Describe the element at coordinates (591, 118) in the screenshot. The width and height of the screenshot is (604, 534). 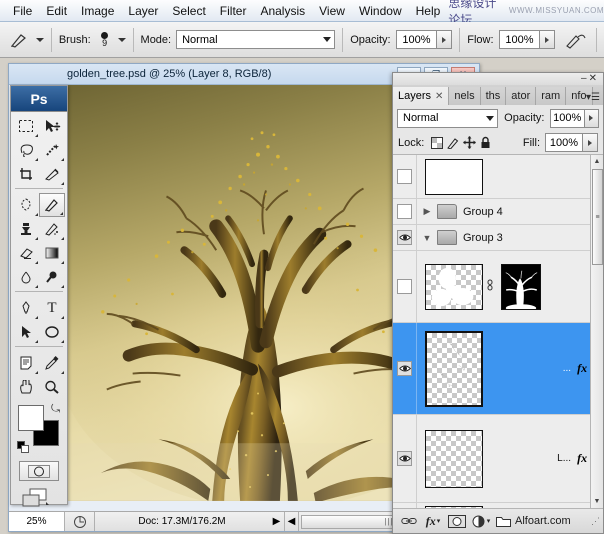
I see `panel-opacity-slider-button` at that location.